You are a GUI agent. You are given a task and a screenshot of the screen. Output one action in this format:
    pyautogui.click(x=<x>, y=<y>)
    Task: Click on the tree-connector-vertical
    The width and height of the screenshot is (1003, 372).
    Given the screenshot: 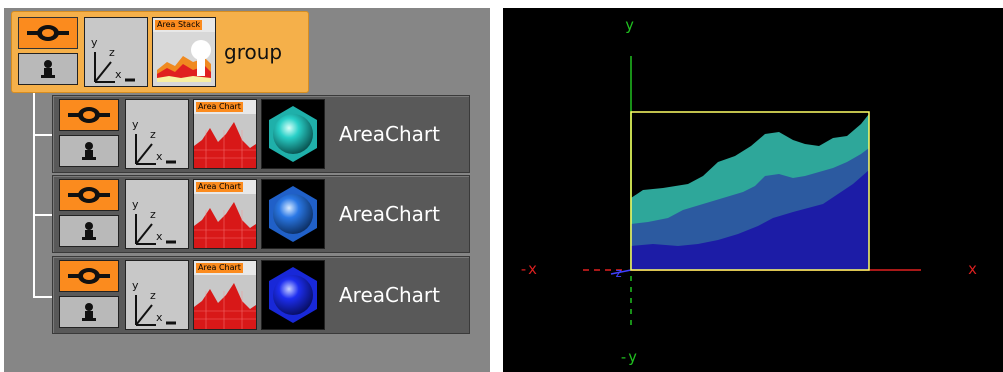 What is the action you would take?
    pyautogui.click(x=34, y=195)
    